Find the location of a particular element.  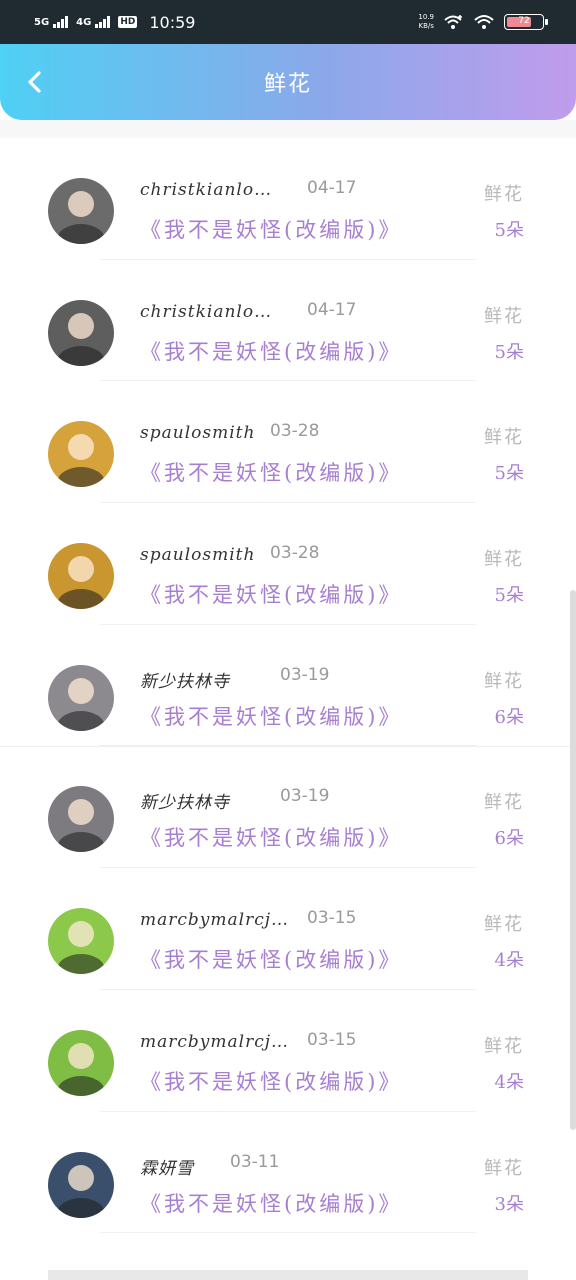

page-title: 鲜花 is located at coordinates (287, 84).